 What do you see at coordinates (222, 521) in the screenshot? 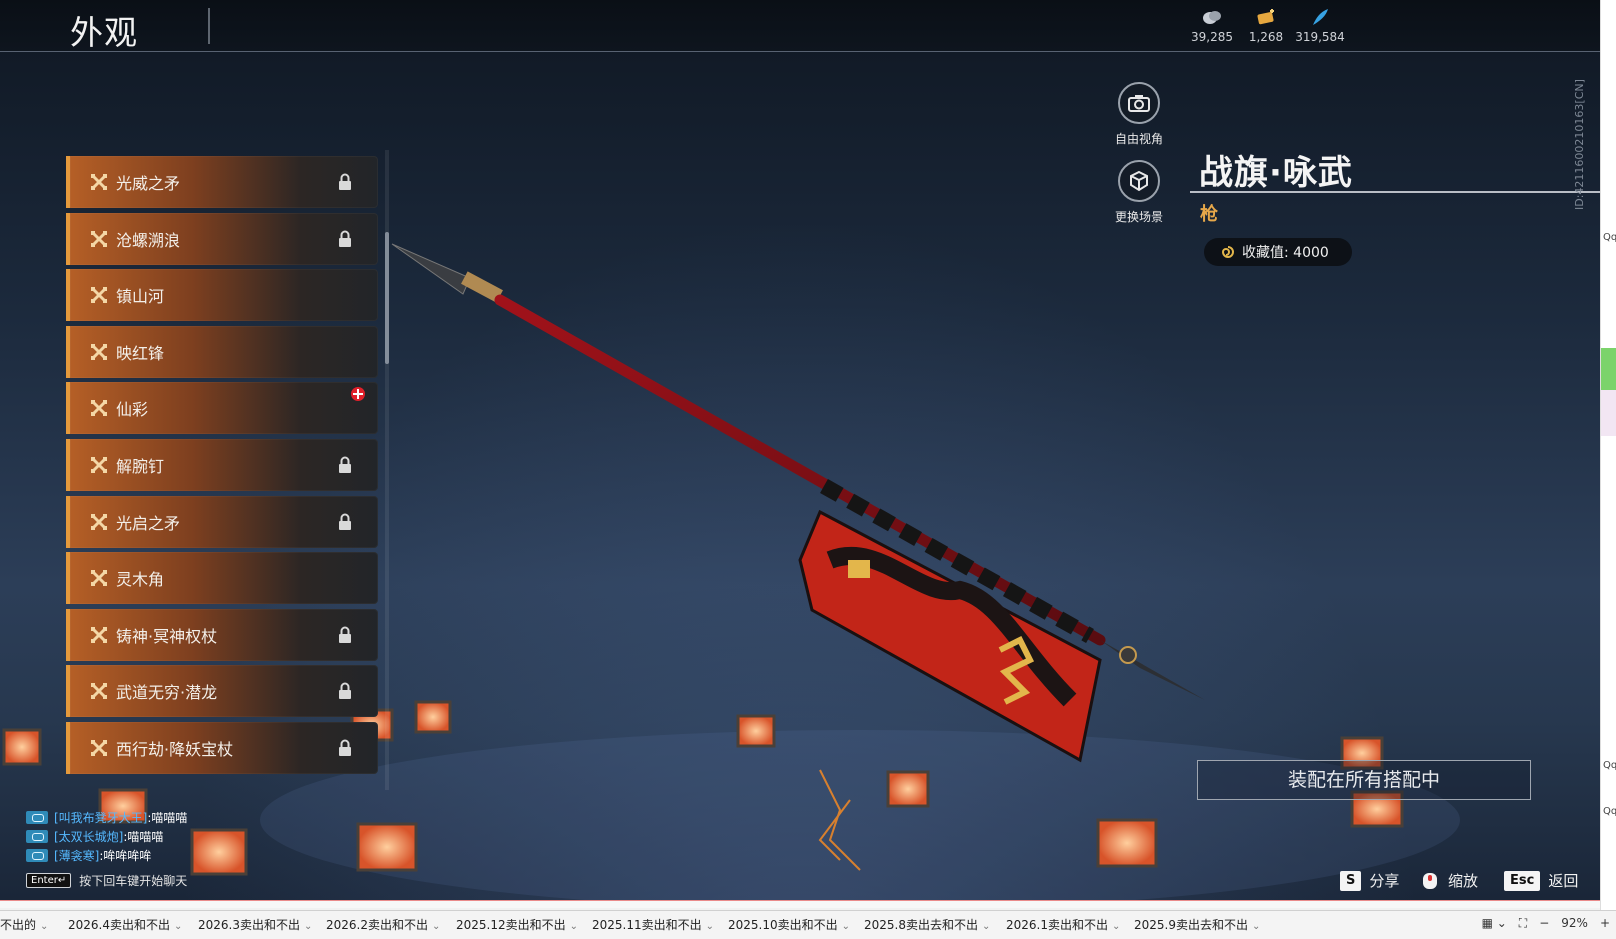
I see `list-item: 光启之矛` at bounding box center [222, 521].